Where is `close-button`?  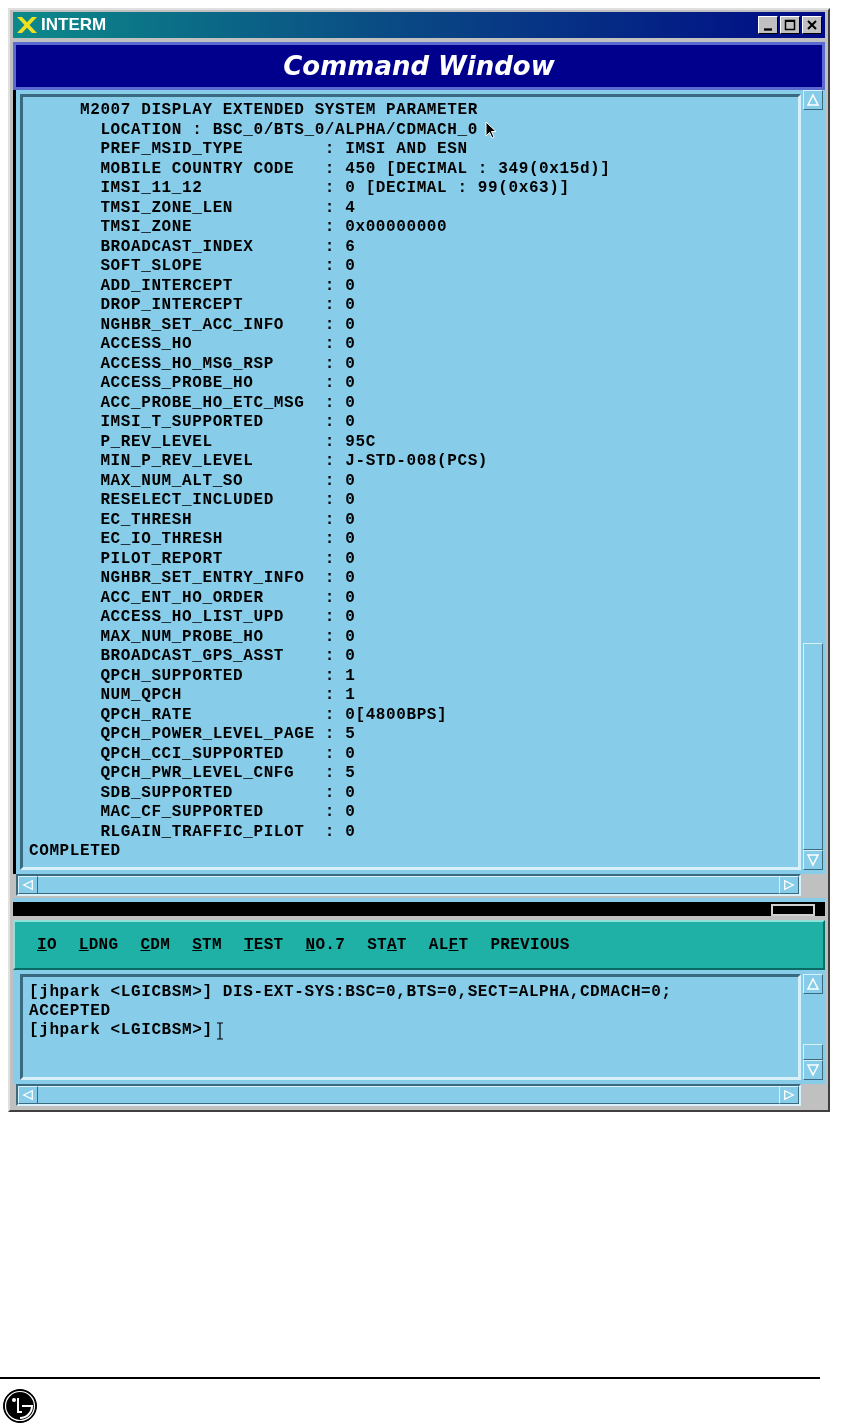 close-button is located at coordinates (812, 25).